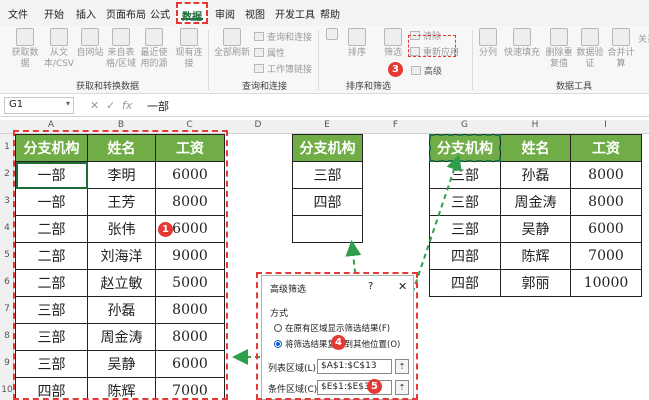 The width and height of the screenshot is (649, 400). Describe the element at coordinates (121, 48) in the screenshot. I see `from-table-button: 来自表格/区域` at that location.